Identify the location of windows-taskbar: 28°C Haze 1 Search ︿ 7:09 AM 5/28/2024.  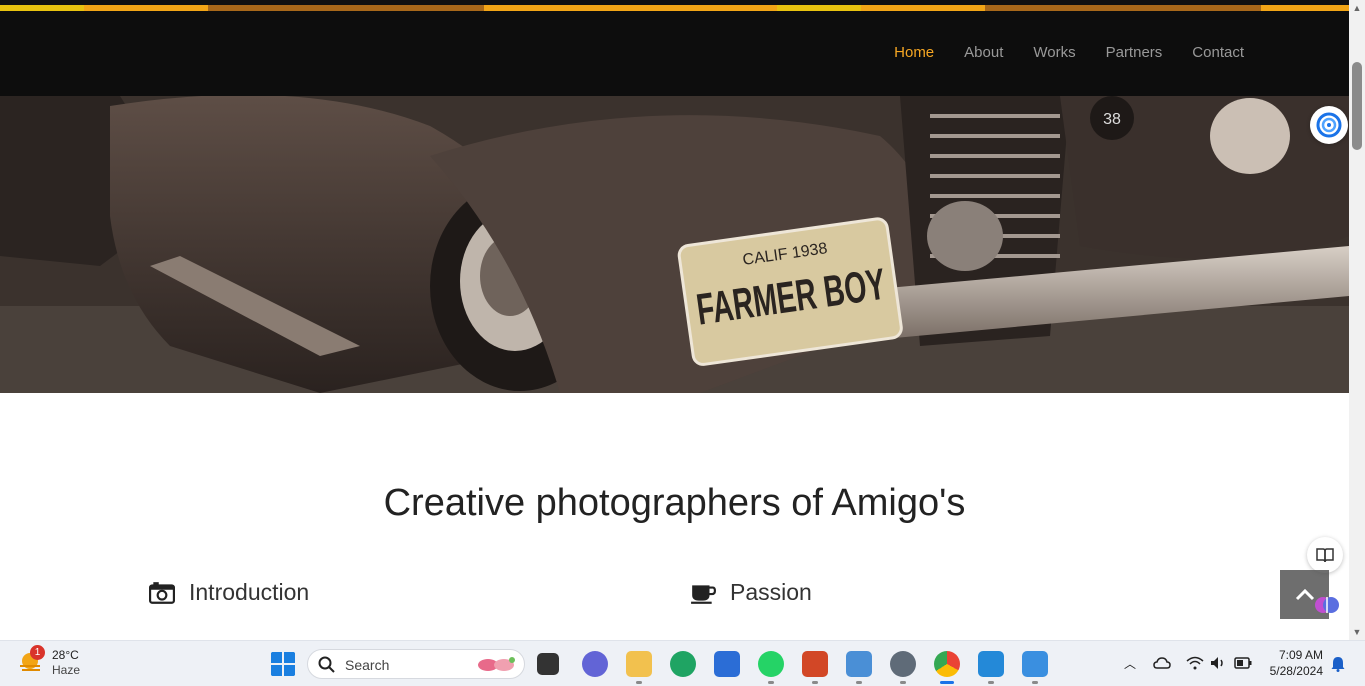
(682, 663).